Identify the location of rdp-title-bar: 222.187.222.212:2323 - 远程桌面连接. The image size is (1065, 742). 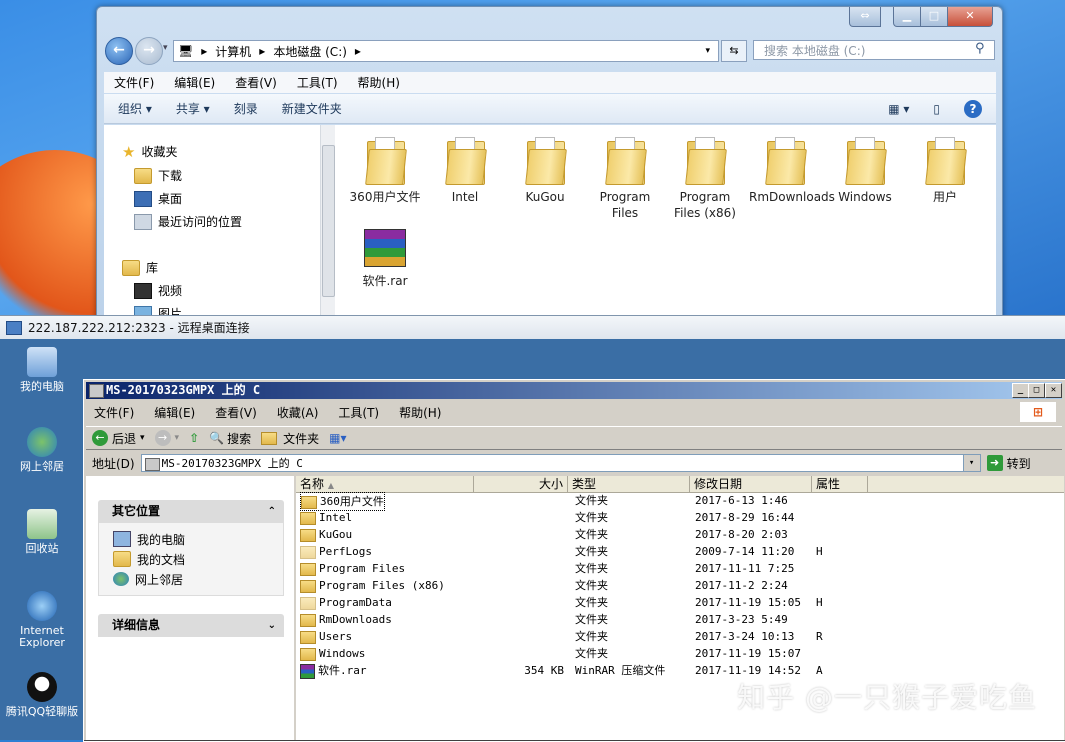
(532, 327).